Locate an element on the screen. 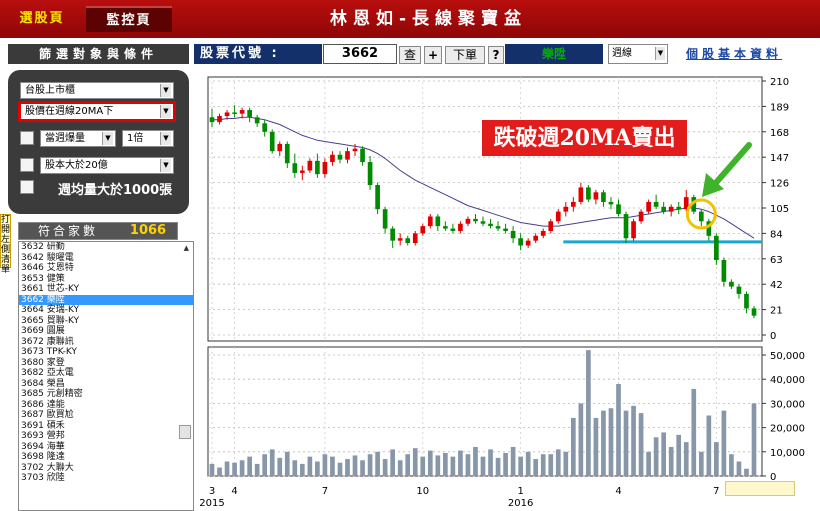 Image resolution: width=820 pixels, height=511 pixels. stock-list-item: 3661 世芯-KY is located at coordinates (106, 289).